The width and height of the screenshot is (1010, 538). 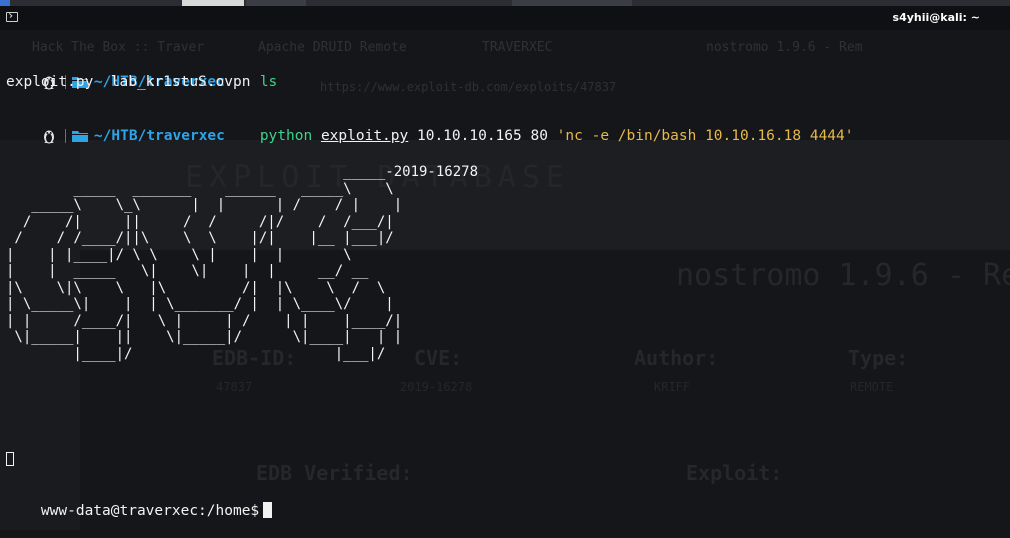 What do you see at coordinates (364, 136) in the screenshot?
I see `command-arg-file: exploit.py` at bounding box center [364, 136].